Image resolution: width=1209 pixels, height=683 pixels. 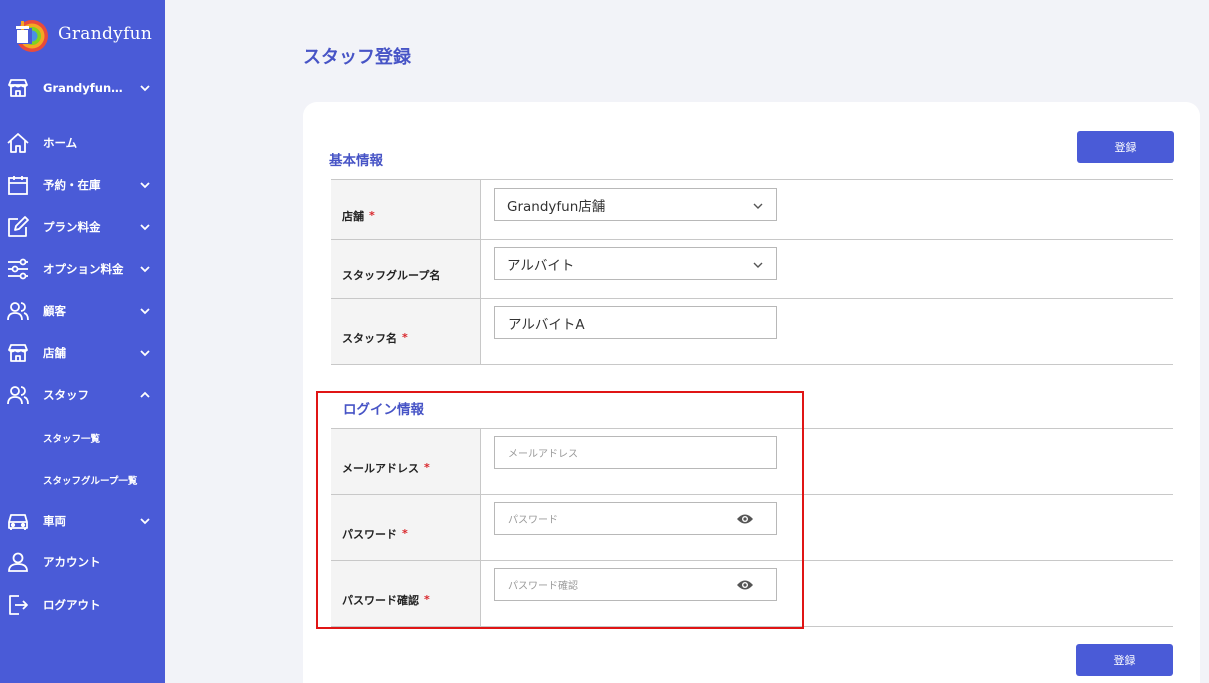 I want to click on login-info-title: ログイン情報, so click(x=383, y=410).